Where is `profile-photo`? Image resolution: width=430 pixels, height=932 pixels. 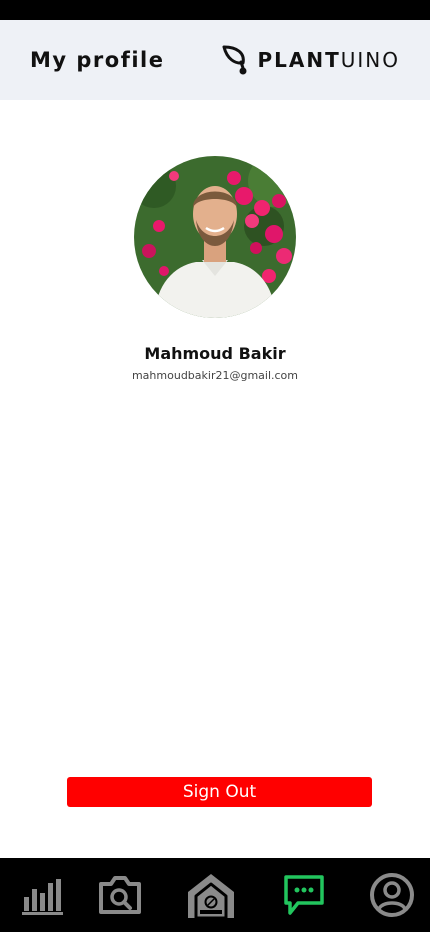 profile-photo is located at coordinates (215, 237).